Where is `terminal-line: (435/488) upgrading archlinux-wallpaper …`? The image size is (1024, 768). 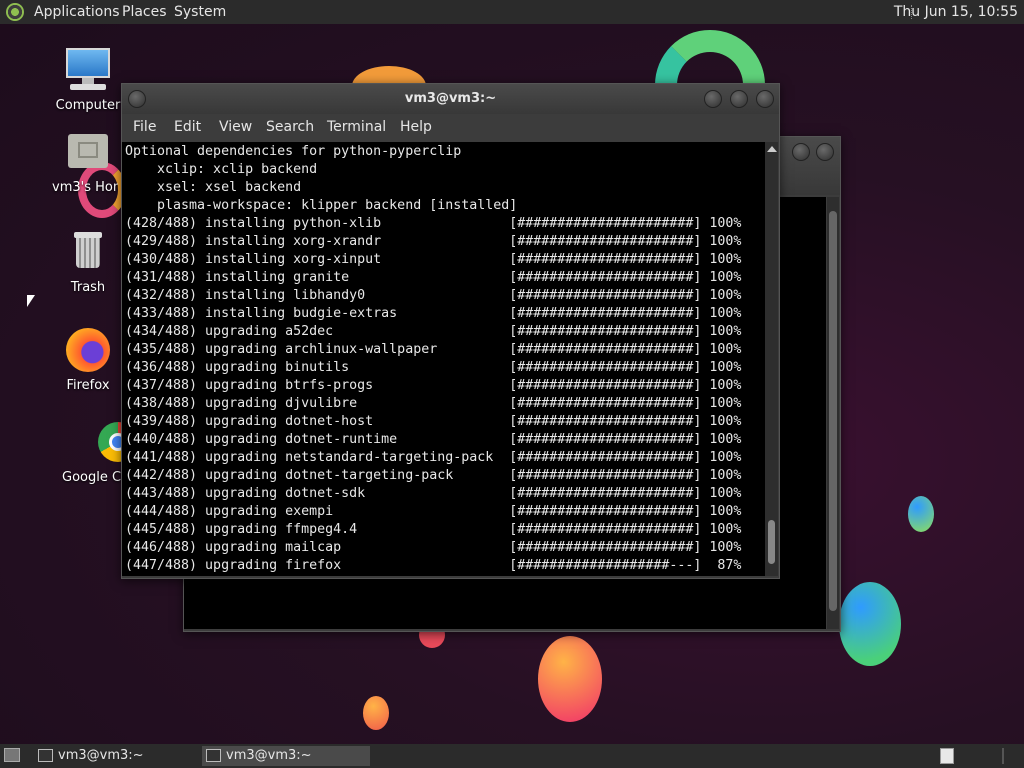 terminal-line: (435/488) upgrading archlinux-wallpaper … is located at coordinates (433, 349).